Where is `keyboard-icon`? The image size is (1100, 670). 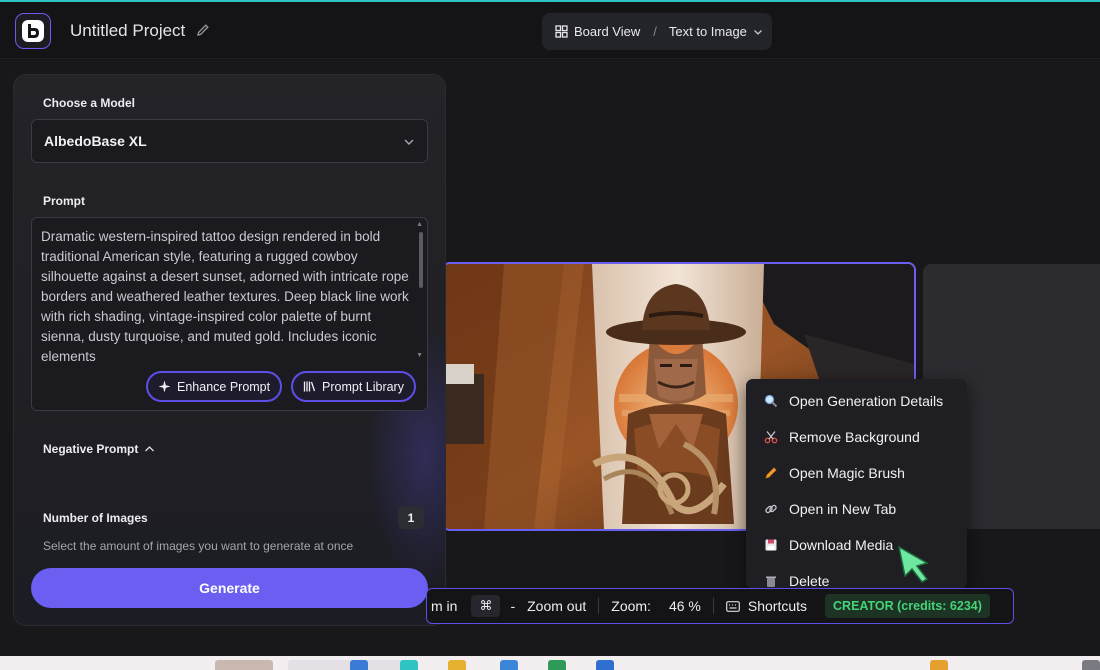
keyboard-icon is located at coordinates (732, 606).